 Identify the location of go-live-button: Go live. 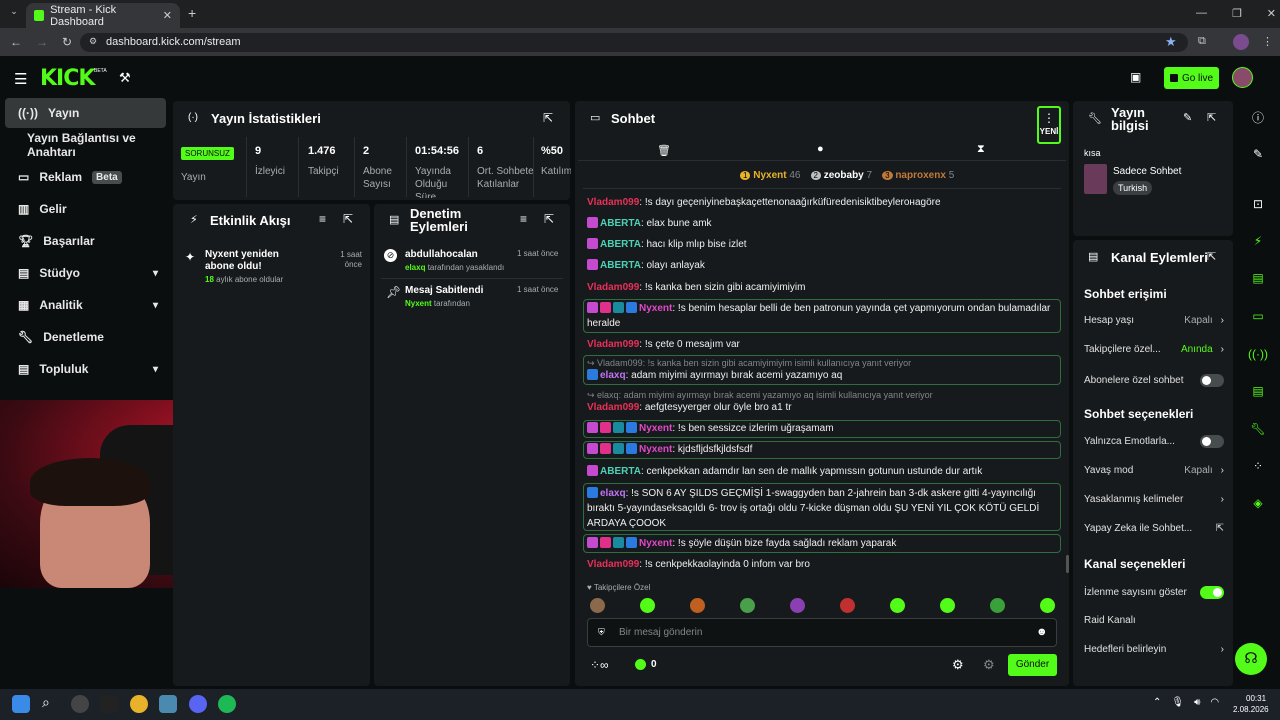
(1191, 78).